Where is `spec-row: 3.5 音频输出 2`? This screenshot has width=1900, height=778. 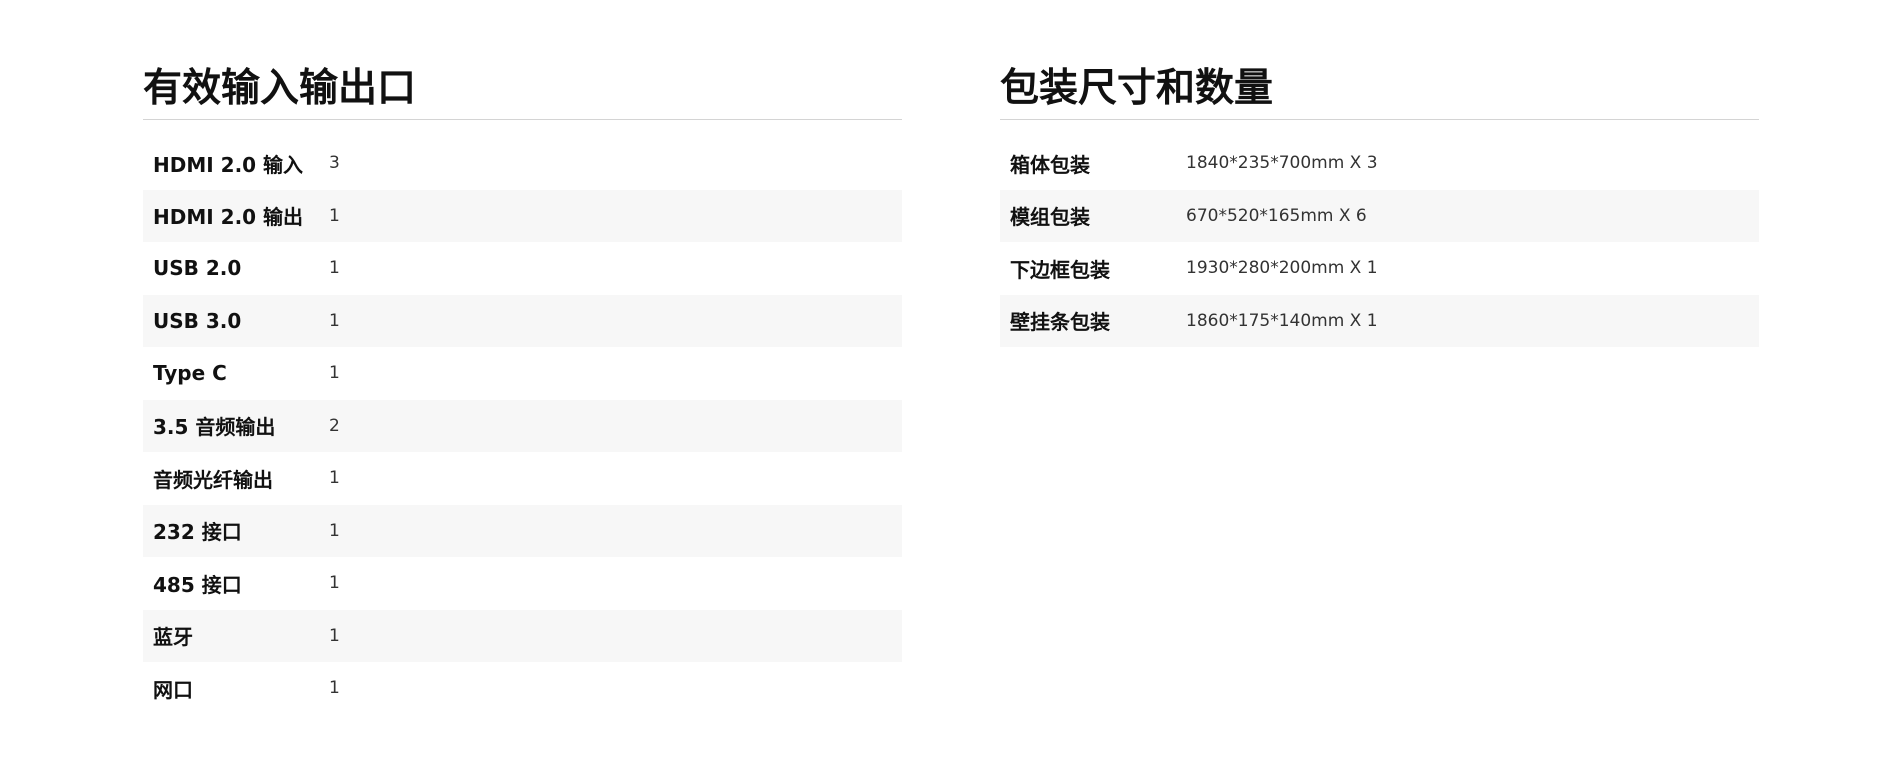 spec-row: 3.5 音频输出 2 is located at coordinates (522, 425).